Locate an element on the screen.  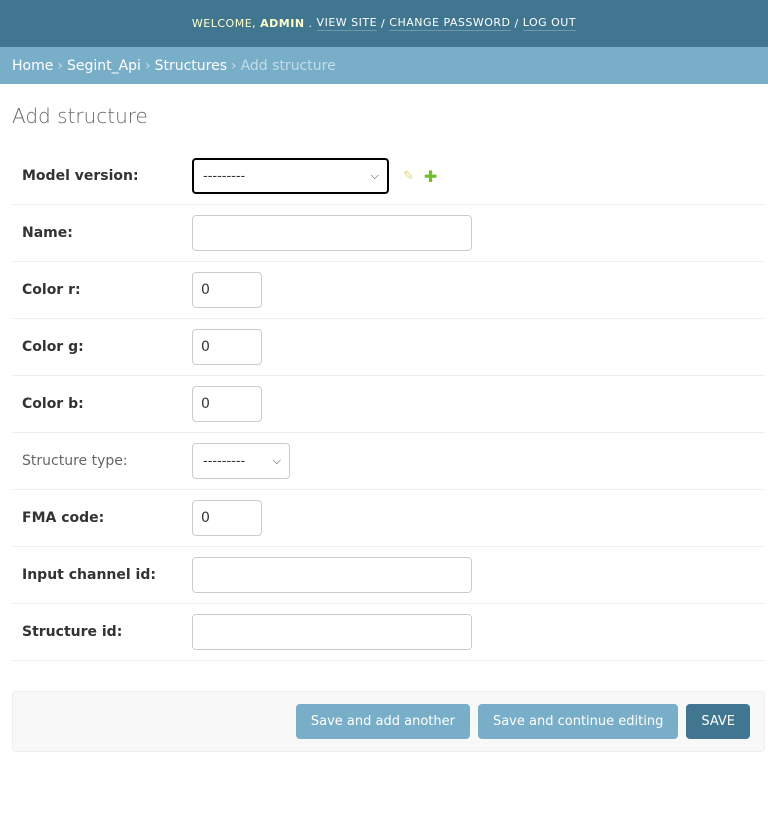
form-row-structure-id: Structure id: is located at coordinates (388, 632).